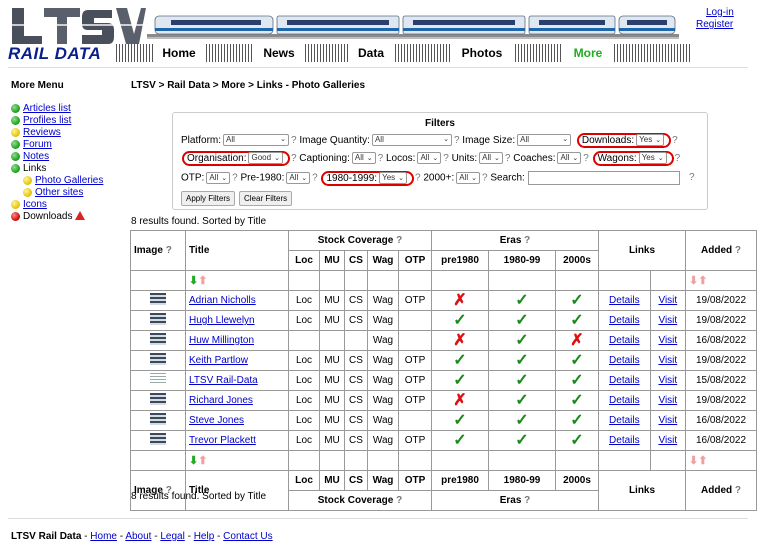  I want to click on y2000-select: All ⌄, so click(468, 178).